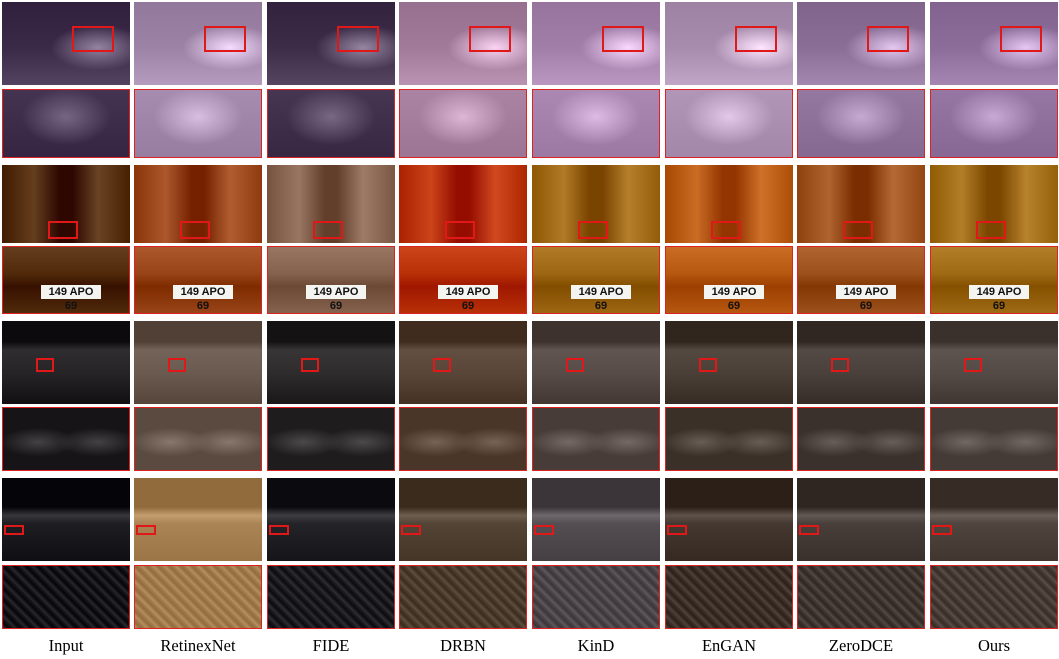 Image resolution: width=1059 pixels, height=659 pixels. What do you see at coordinates (66, 597) in the screenshot?
I see `bridge-bicycle-input-crop` at bounding box center [66, 597].